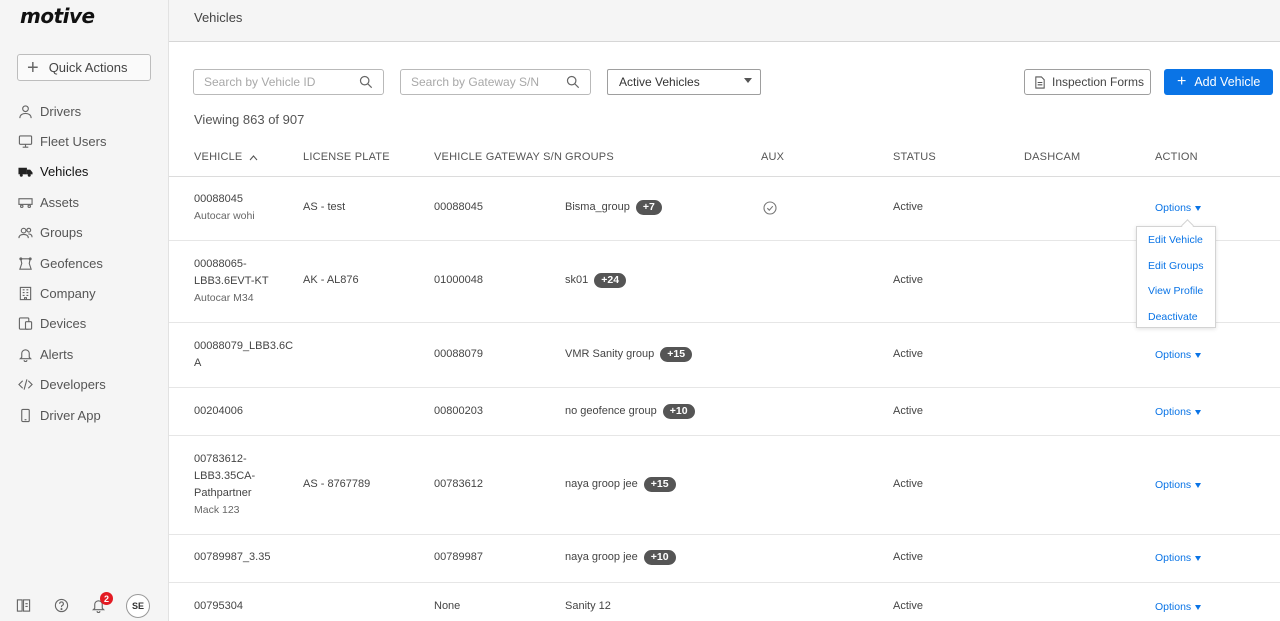 The height and width of the screenshot is (621, 1280). I want to click on gateway-search-input, so click(488, 82).